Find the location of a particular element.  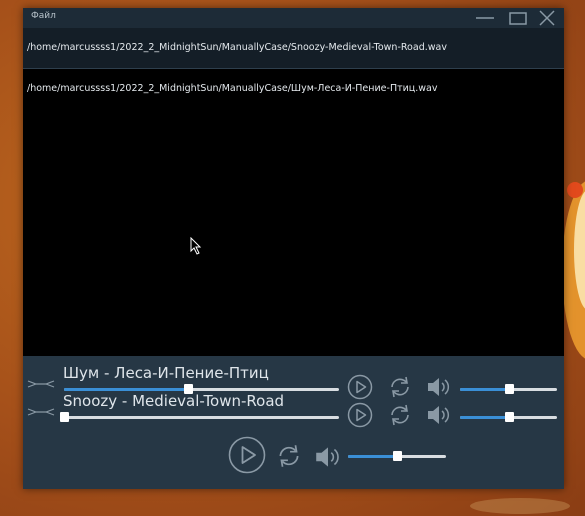

track-title: Шум - Леса-И-Пение-Птиц is located at coordinates (166, 373).